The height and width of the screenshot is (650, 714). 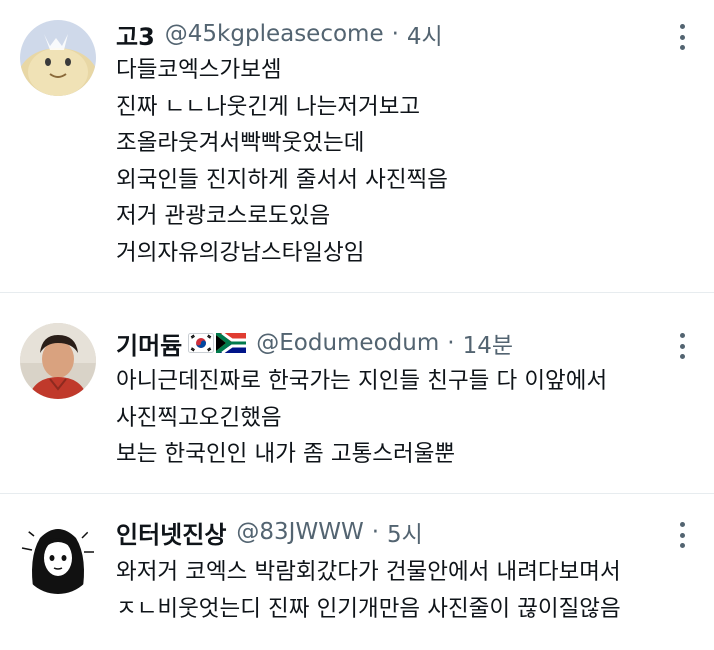 What do you see at coordinates (231, 343) in the screenshot?
I see `south-africa-flag-icon` at bounding box center [231, 343].